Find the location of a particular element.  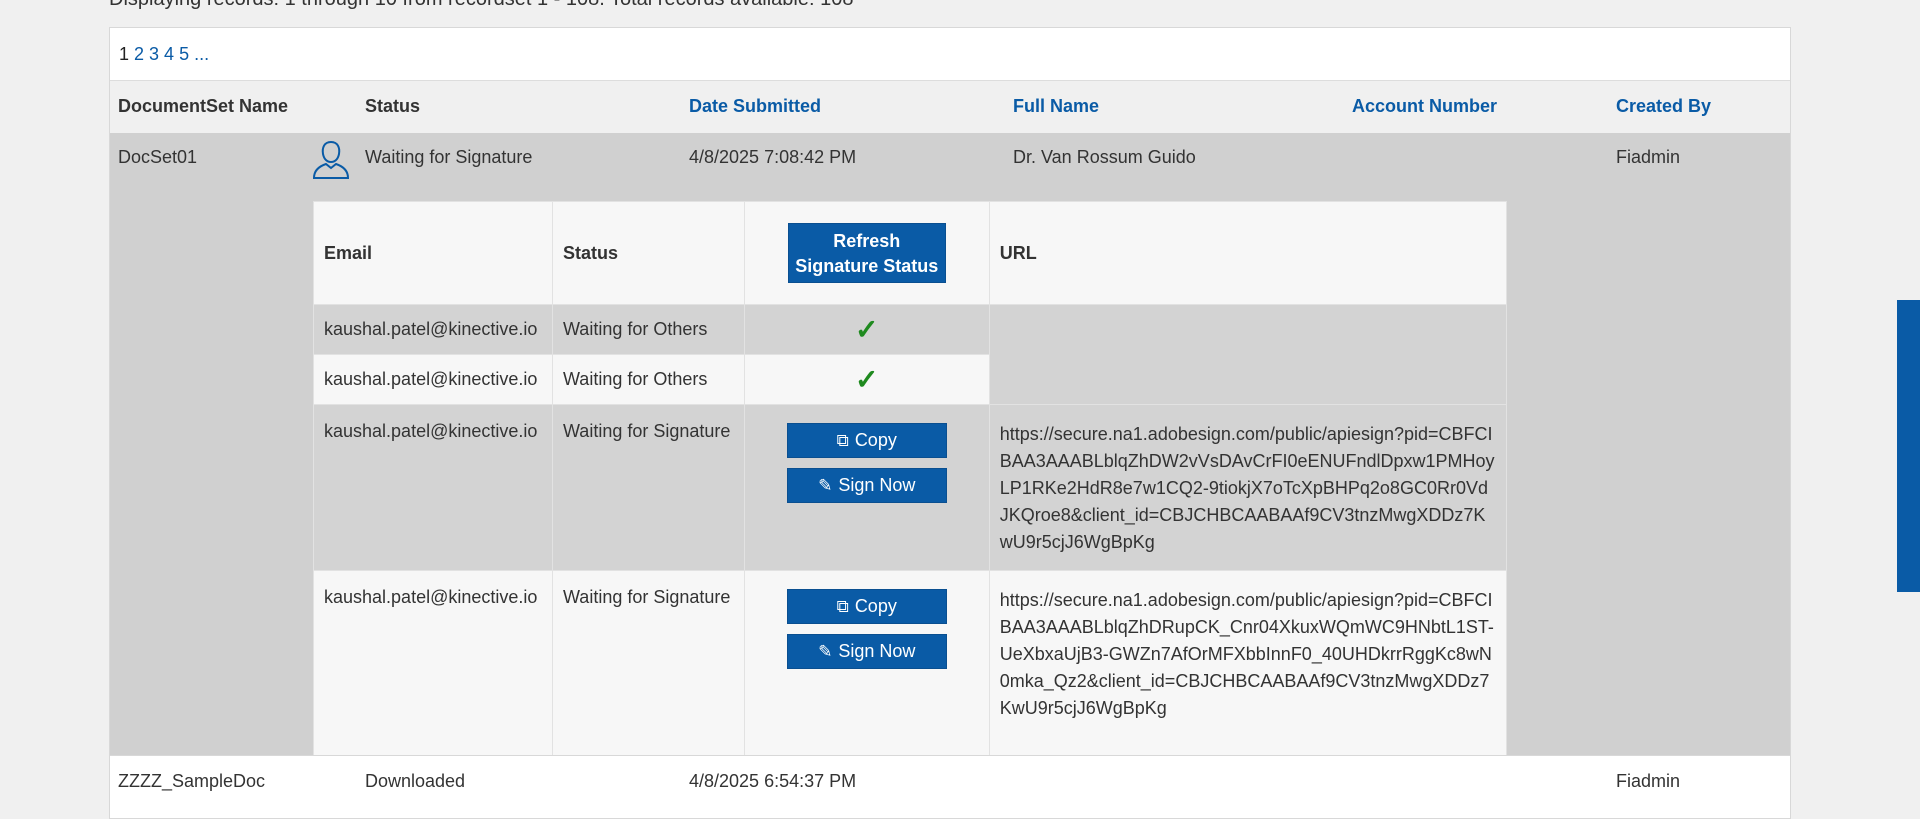

header-created-by-sort: Created By is located at coordinates (1663, 106).